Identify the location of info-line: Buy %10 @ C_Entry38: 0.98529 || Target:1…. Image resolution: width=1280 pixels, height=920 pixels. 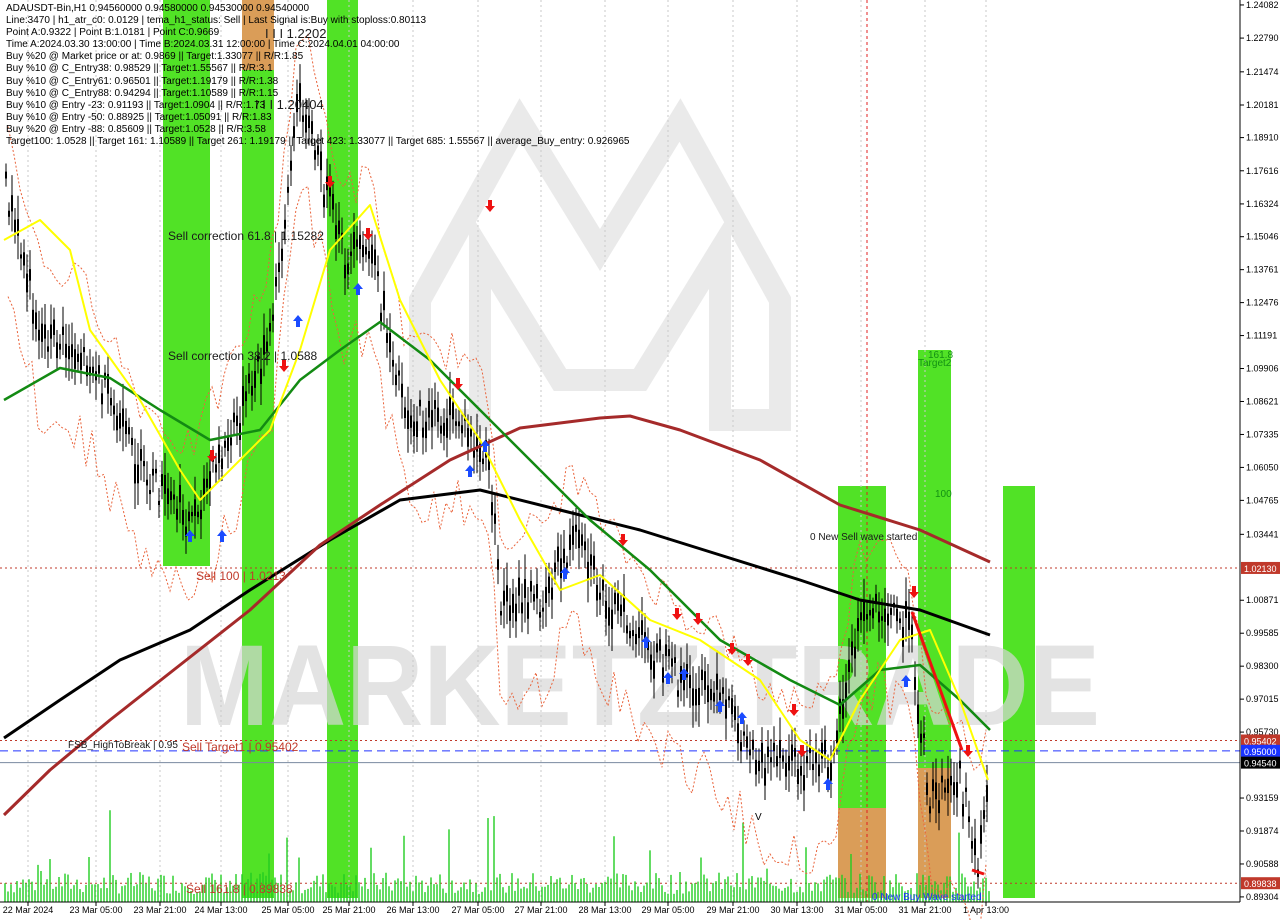
(139, 69).